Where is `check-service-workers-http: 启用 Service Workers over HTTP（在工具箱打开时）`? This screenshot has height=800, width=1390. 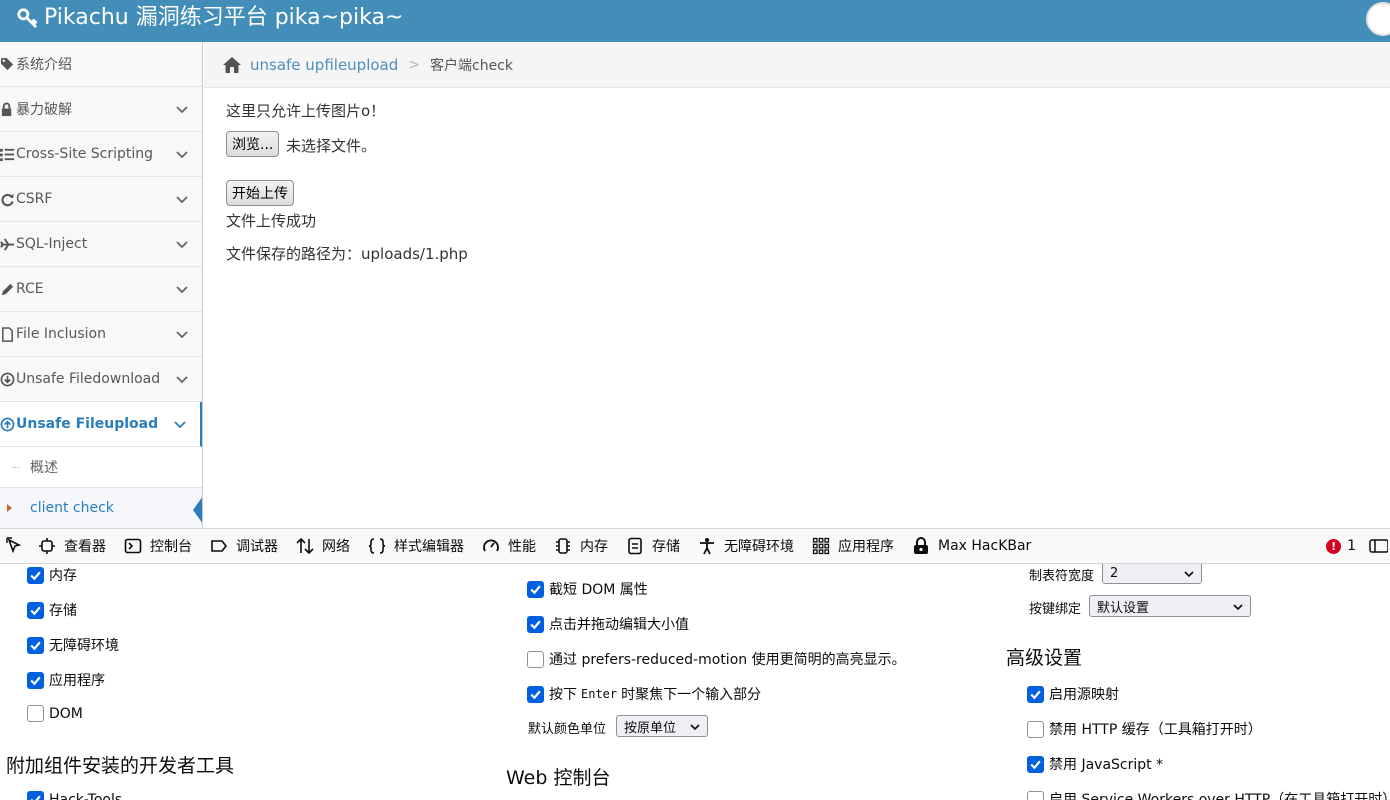
check-service-workers-http: 启用 Service Workers over HTTP（在工具箱打开时） is located at coordinates (1208, 794).